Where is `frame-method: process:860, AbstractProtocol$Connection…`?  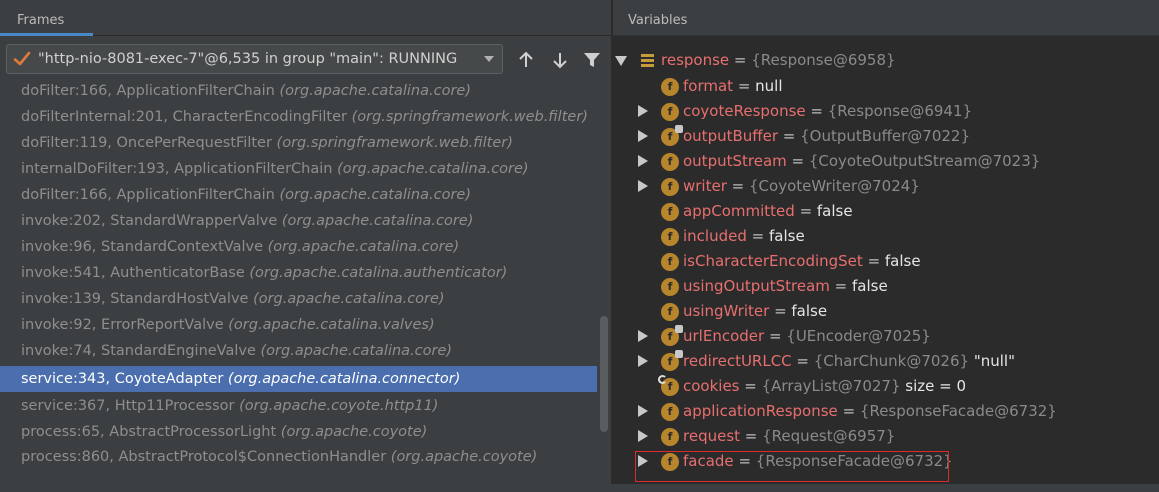 frame-method: process:860, AbstractProtocol$Connection… is located at coordinates (204, 457).